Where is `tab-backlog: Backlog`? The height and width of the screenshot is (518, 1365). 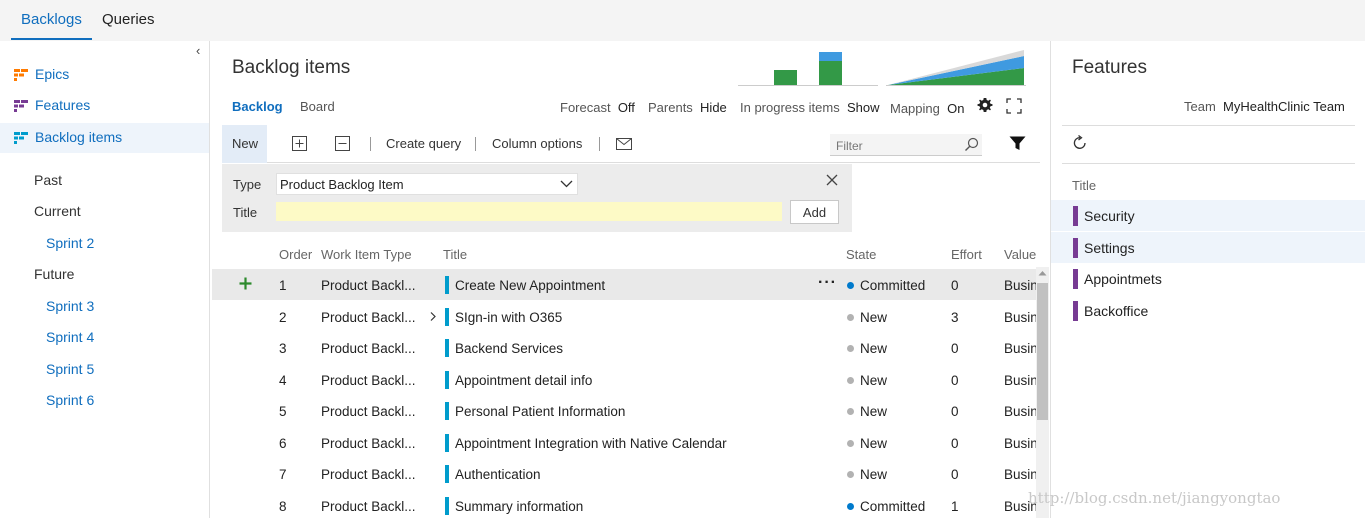
tab-backlog: Backlog is located at coordinates (257, 106).